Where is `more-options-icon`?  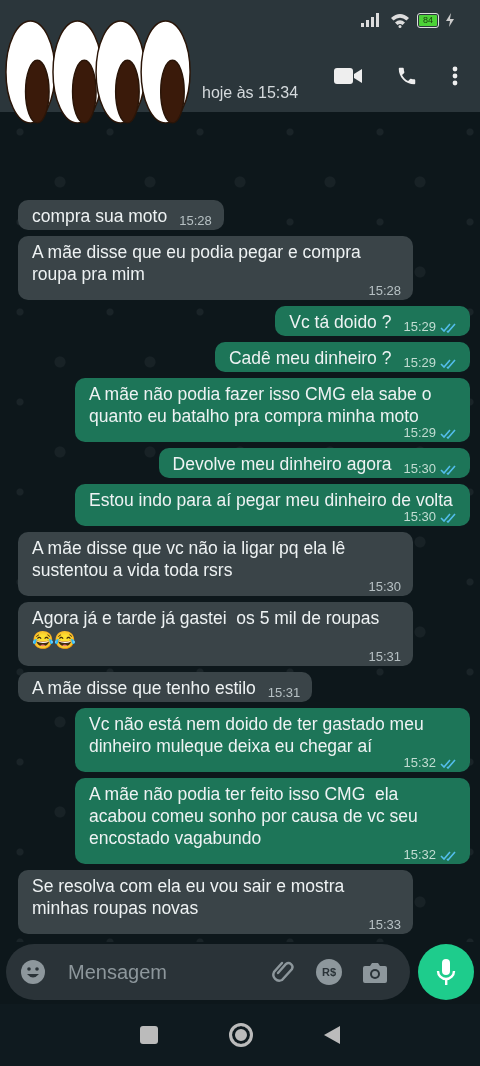
more-options-icon is located at coordinates (455, 76).